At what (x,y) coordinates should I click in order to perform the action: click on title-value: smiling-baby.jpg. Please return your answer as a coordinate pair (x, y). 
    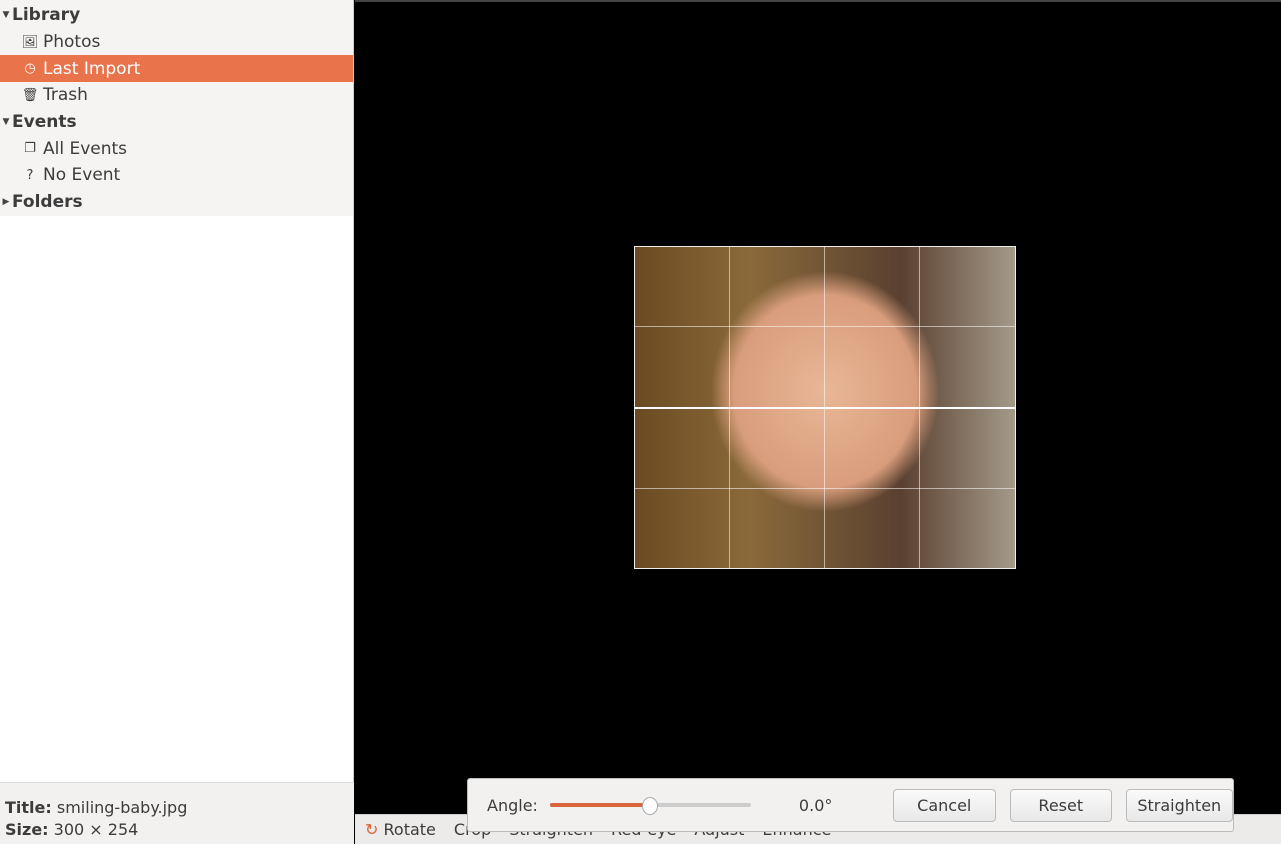
    Looking at the image, I should click on (122, 807).